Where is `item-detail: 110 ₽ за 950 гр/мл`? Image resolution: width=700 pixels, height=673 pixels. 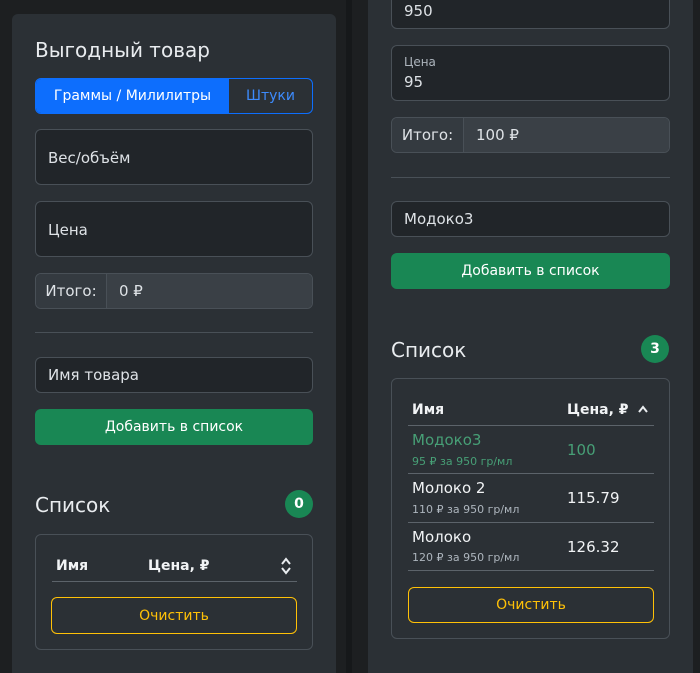 item-detail: 110 ₽ за 950 гр/мл is located at coordinates (466, 509).